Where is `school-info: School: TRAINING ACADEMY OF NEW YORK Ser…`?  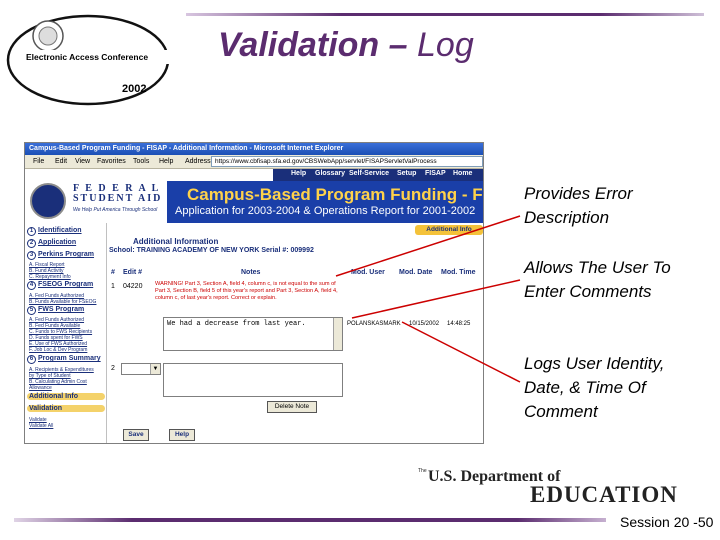 school-info: School: TRAINING ACADEMY OF NEW YORK Ser… is located at coordinates (211, 250).